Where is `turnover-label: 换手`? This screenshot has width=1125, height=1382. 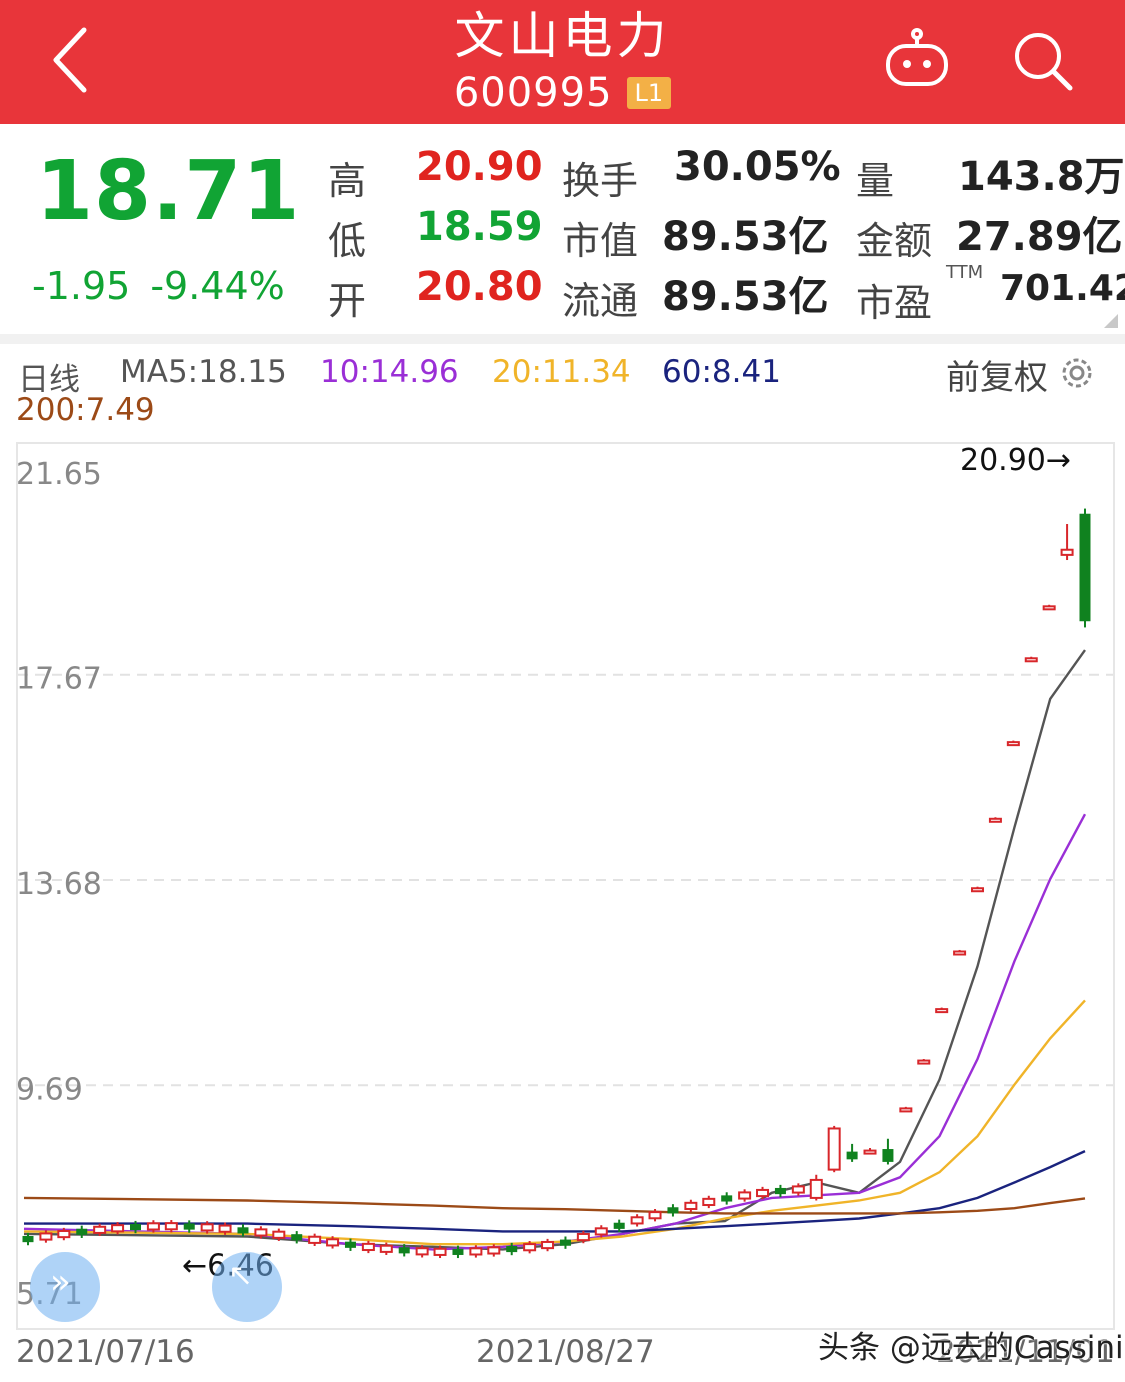 turnover-label: 换手 is located at coordinates (600, 181).